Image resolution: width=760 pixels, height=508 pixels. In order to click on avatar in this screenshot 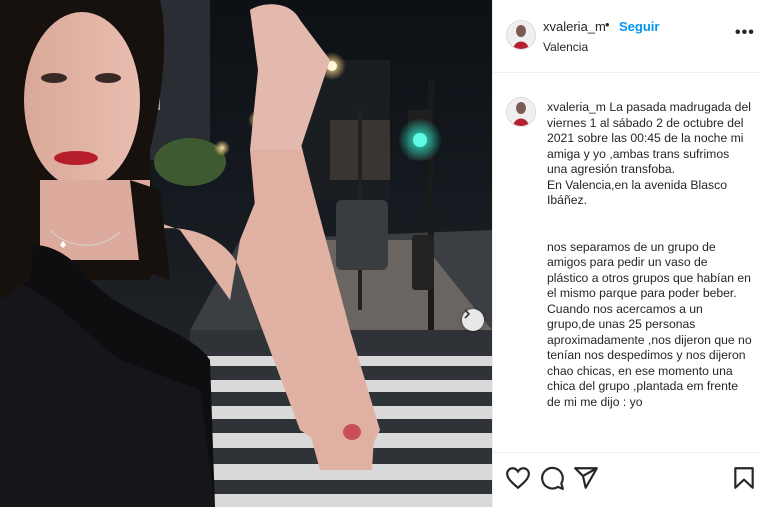, I will do `click(521, 35)`.